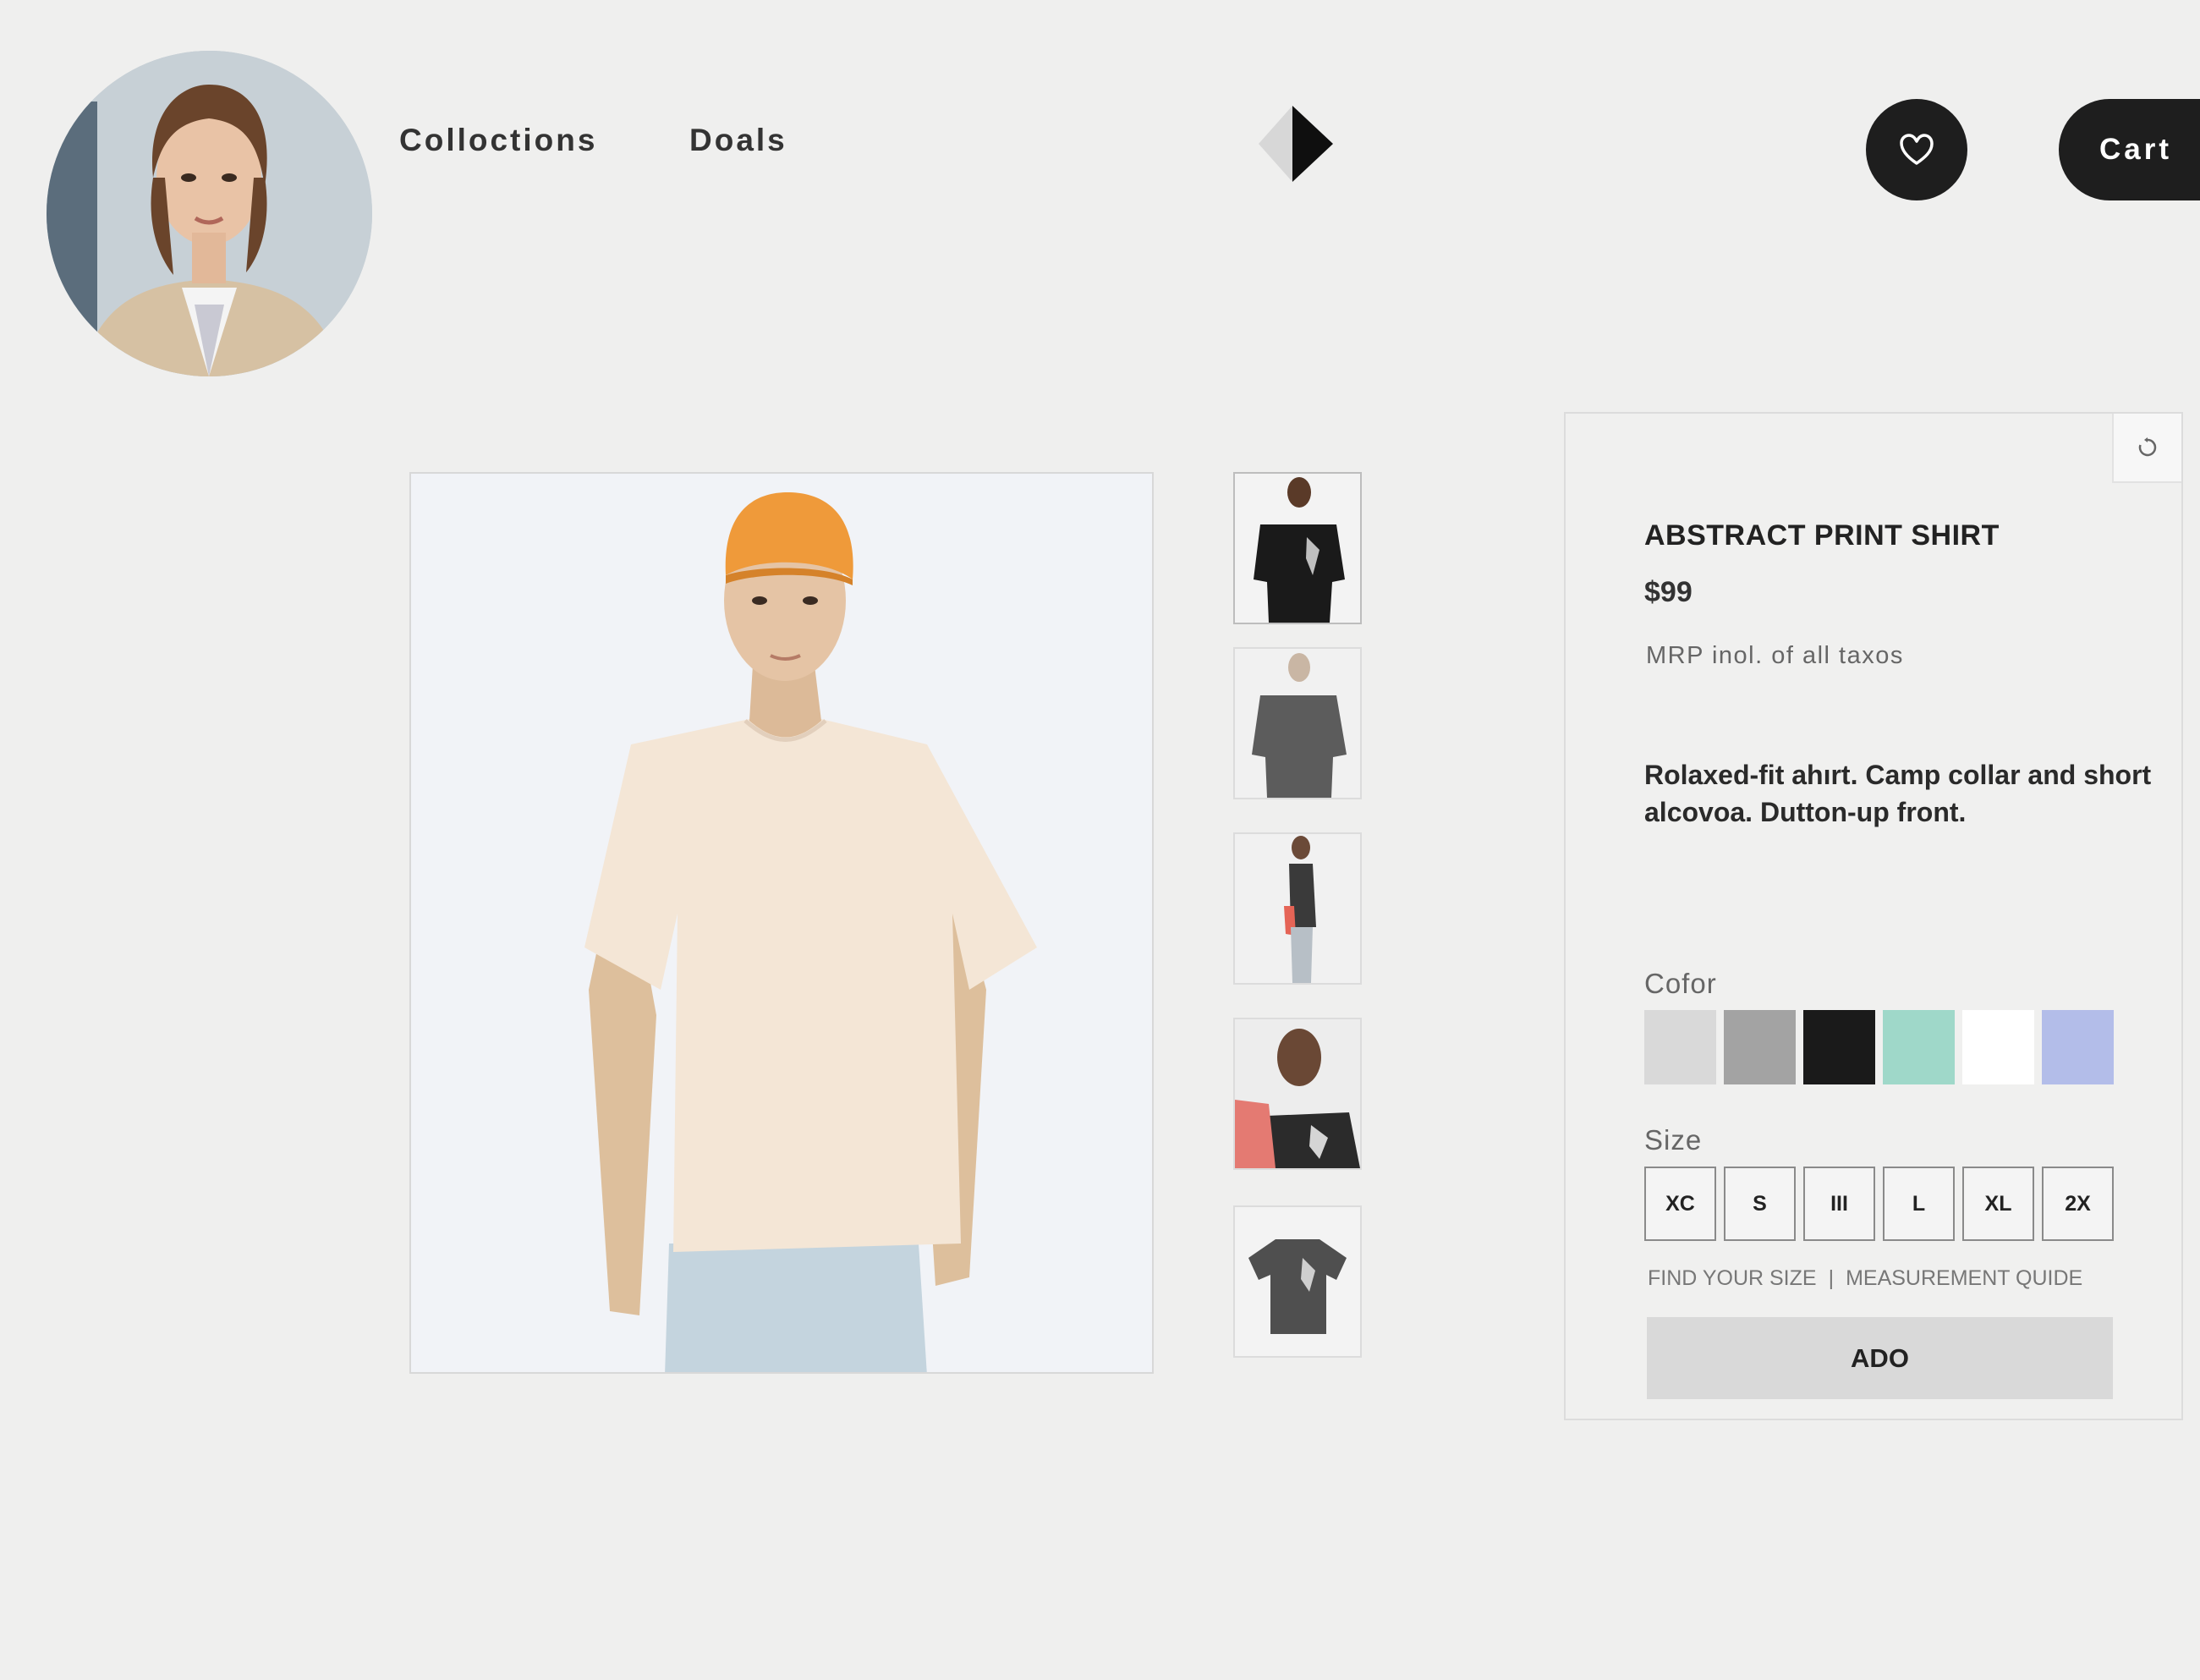  What do you see at coordinates (1839, 1204) in the screenshot?
I see `size-button-m: III` at bounding box center [1839, 1204].